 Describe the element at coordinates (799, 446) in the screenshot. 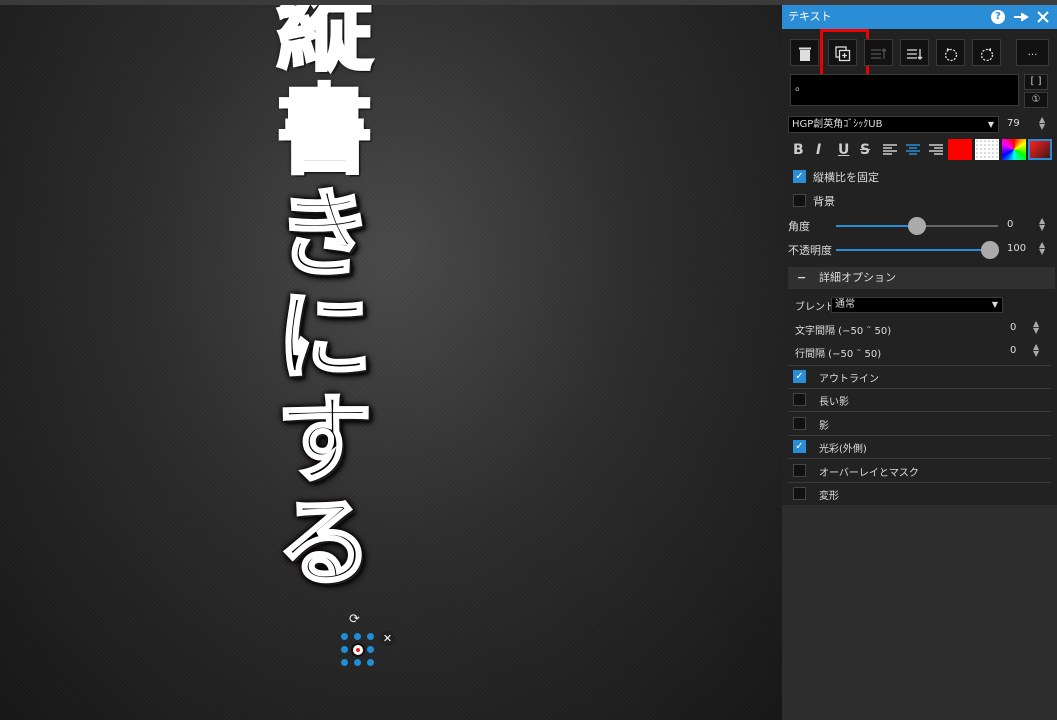

I see `outer-glow-checkbox: ✓` at that location.